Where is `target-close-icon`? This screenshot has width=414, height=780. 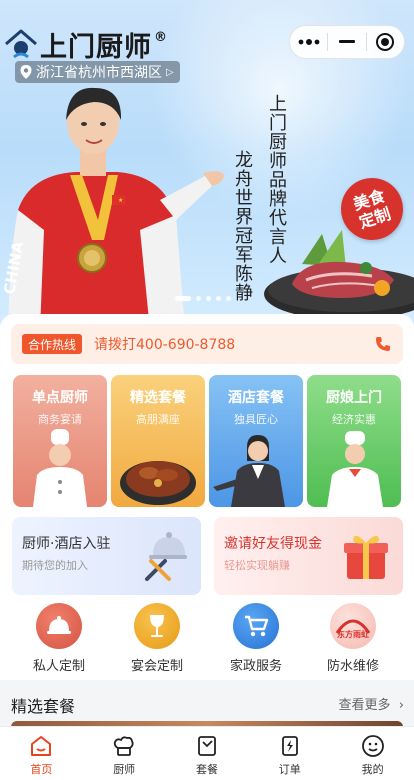 target-close-icon is located at coordinates (385, 42).